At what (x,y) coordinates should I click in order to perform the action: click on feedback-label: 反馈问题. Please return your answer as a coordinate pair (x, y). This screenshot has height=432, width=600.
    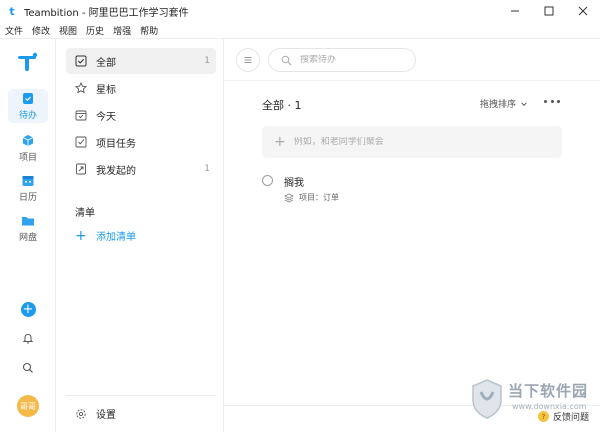
    Looking at the image, I should click on (571, 418).